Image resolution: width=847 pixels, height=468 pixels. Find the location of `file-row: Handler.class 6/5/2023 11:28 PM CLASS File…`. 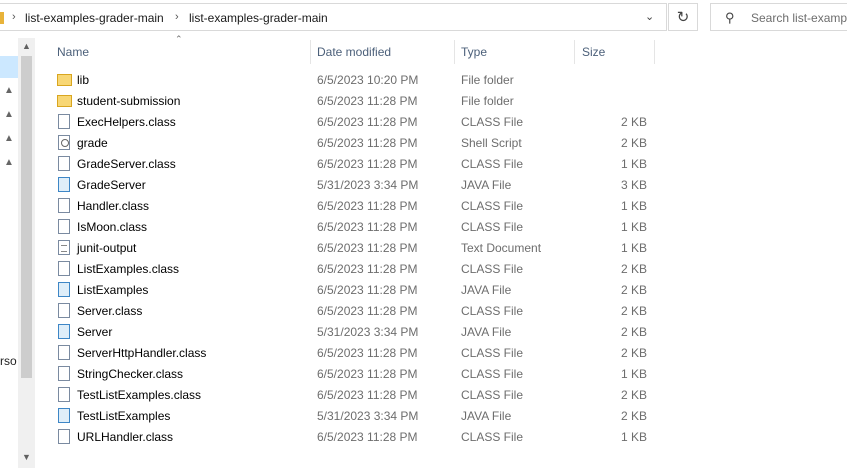

file-row: Handler.class 6/5/2023 11:28 PM CLASS File… is located at coordinates (354, 206).